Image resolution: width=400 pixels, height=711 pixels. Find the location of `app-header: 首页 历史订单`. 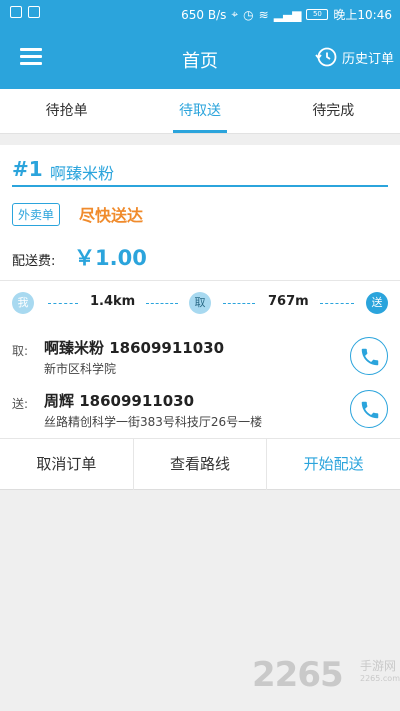

app-header: 首页 历史订单 is located at coordinates (200, 58).